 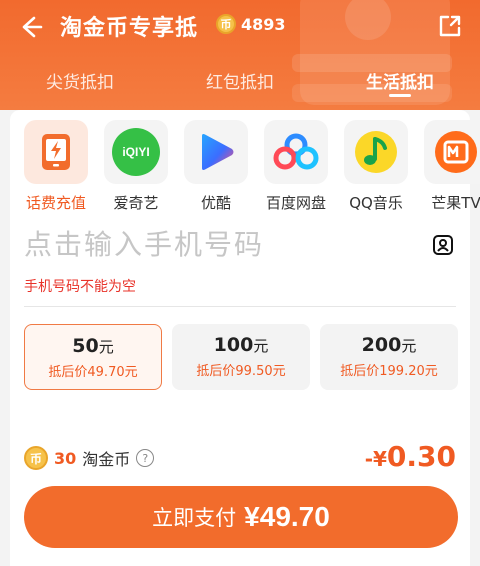 I want to click on mango-tv-icon, so click(x=456, y=152).